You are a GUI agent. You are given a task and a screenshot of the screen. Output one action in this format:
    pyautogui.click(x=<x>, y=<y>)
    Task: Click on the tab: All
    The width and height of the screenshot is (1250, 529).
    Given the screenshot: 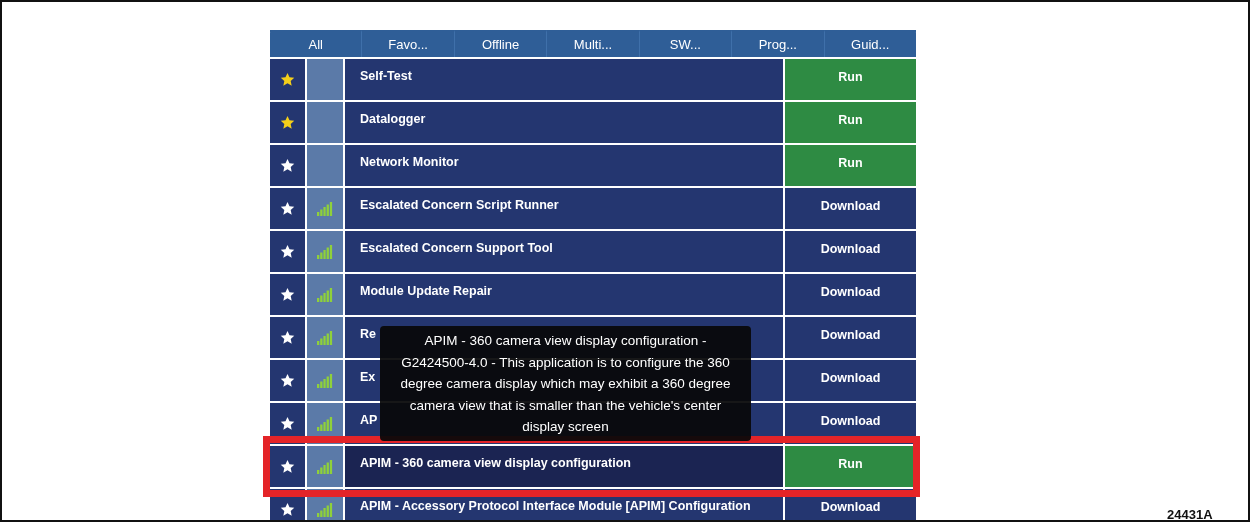 What is the action you would take?
    pyautogui.click(x=316, y=43)
    